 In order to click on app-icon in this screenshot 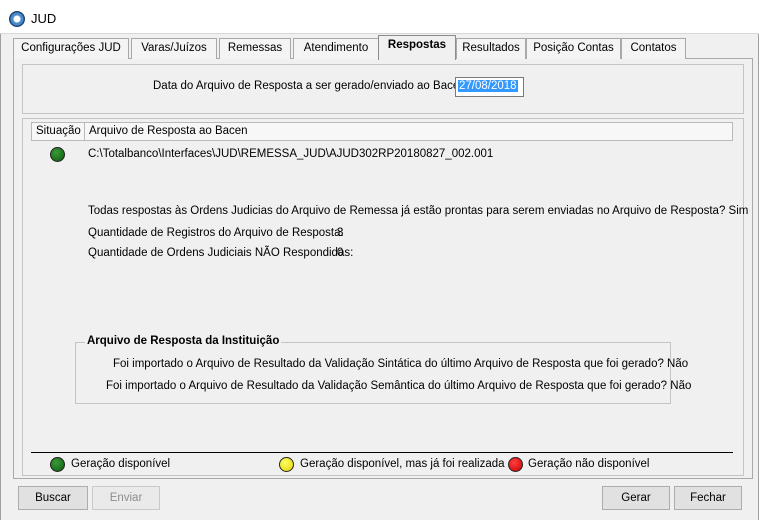, I will do `click(17, 19)`.